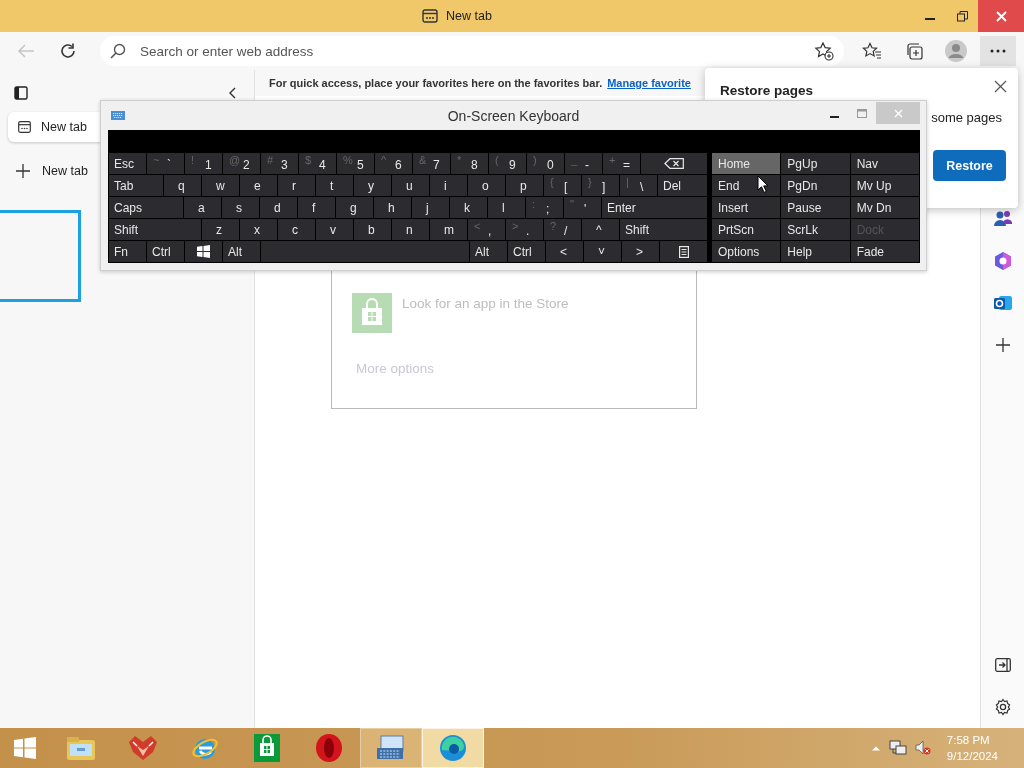  What do you see at coordinates (182, 185) in the screenshot?
I see `keyboard-key: q` at bounding box center [182, 185].